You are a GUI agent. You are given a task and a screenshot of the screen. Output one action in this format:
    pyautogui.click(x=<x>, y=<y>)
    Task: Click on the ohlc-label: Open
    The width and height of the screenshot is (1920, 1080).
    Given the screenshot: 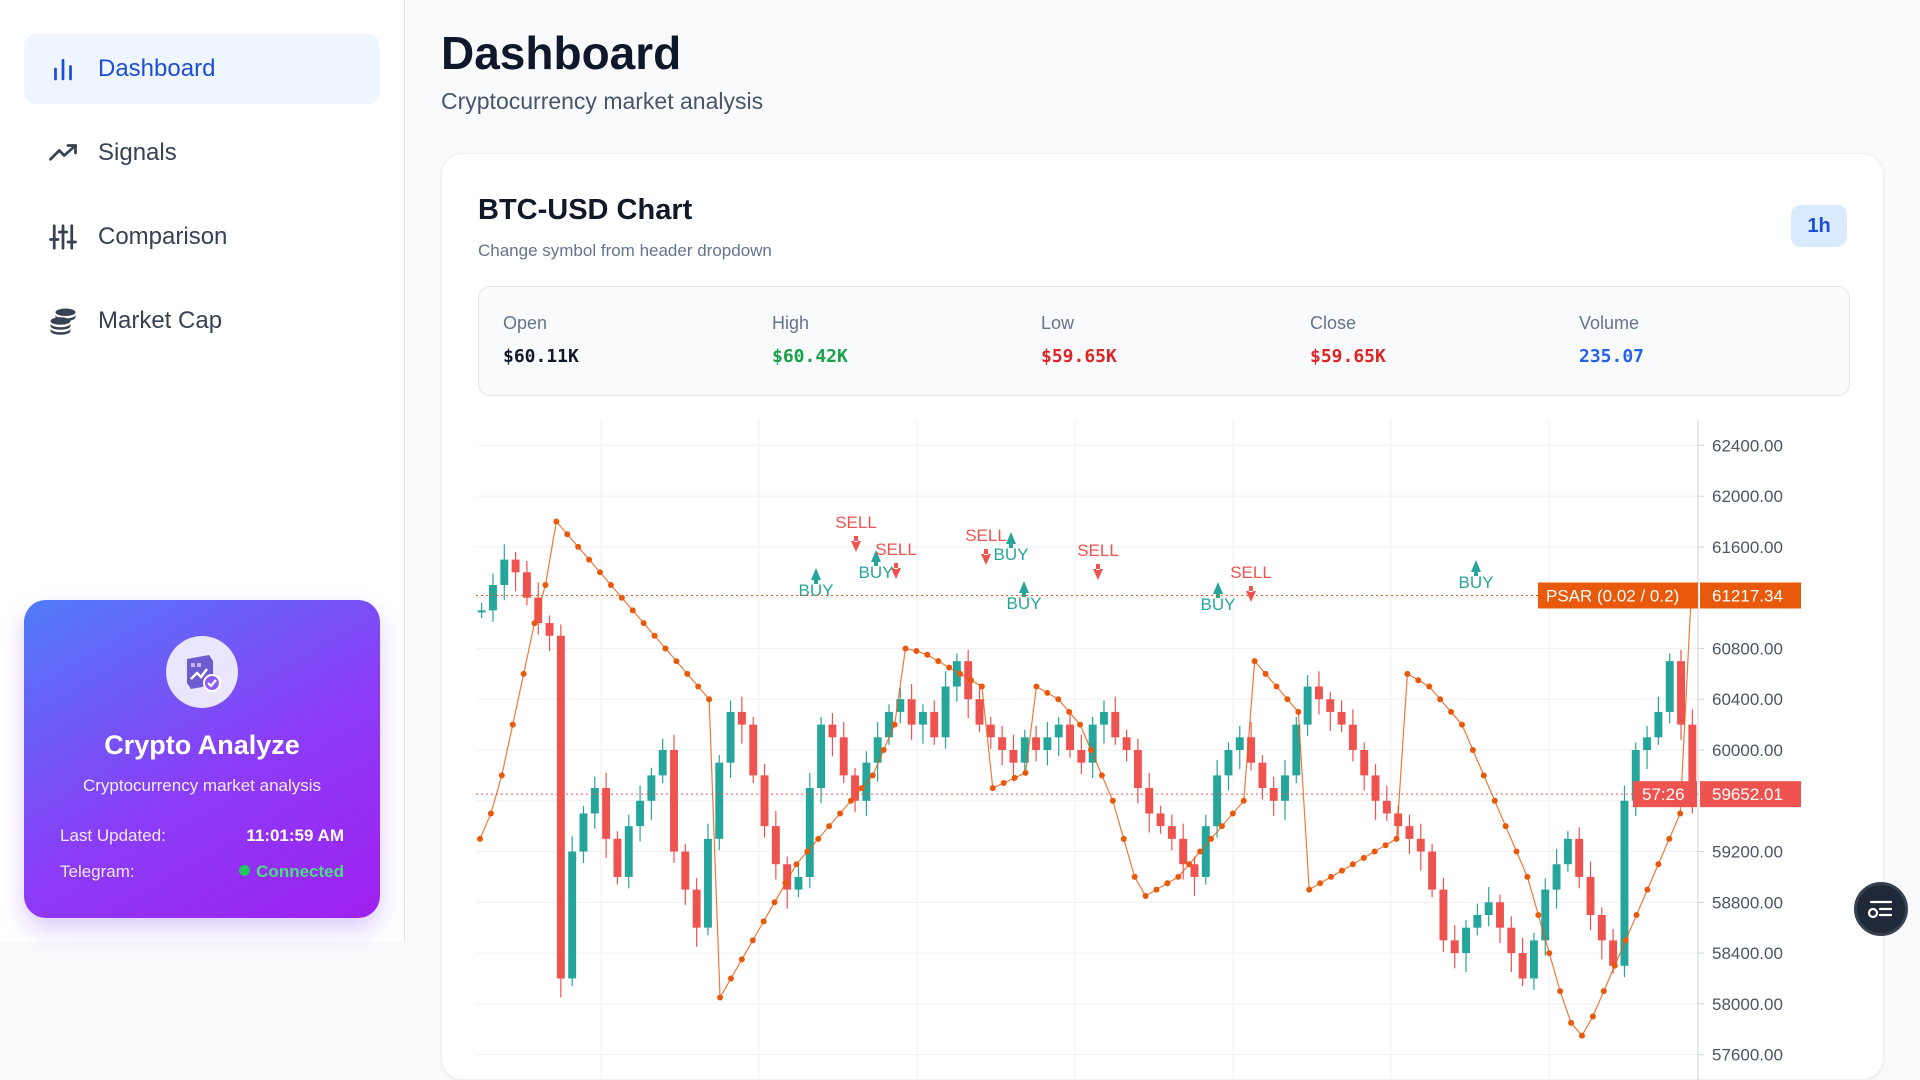 What is the action you would take?
    pyautogui.click(x=525, y=323)
    